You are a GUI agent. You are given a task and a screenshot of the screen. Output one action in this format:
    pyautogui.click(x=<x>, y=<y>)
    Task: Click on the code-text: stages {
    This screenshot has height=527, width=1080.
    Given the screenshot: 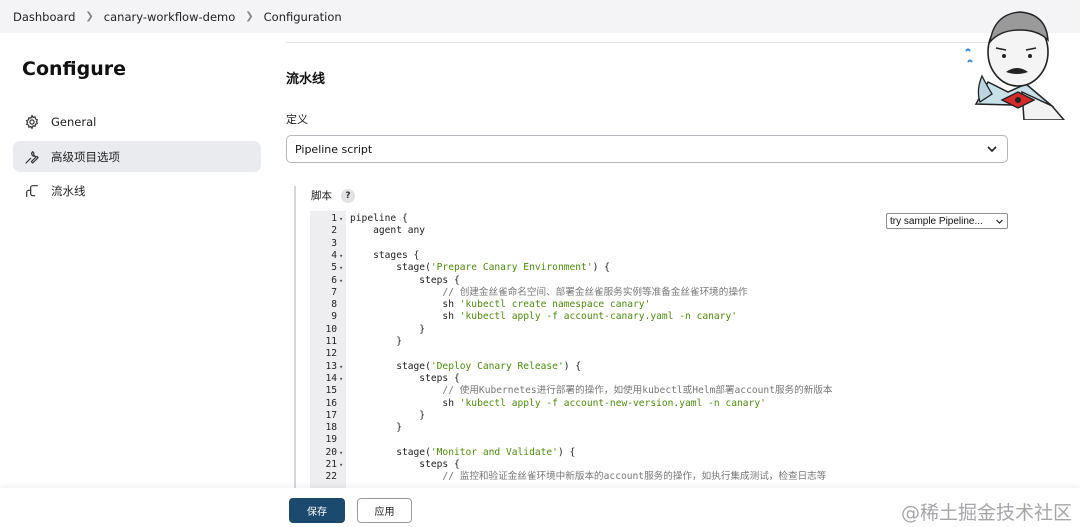 What is the action you would take?
    pyautogui.click(x=384, y=256)
    